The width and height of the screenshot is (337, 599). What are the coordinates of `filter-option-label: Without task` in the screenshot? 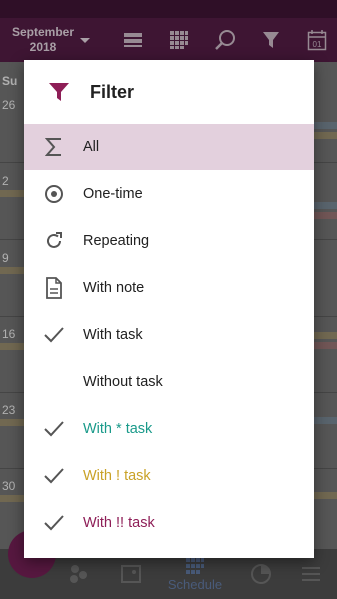 It's located at (123, 381).